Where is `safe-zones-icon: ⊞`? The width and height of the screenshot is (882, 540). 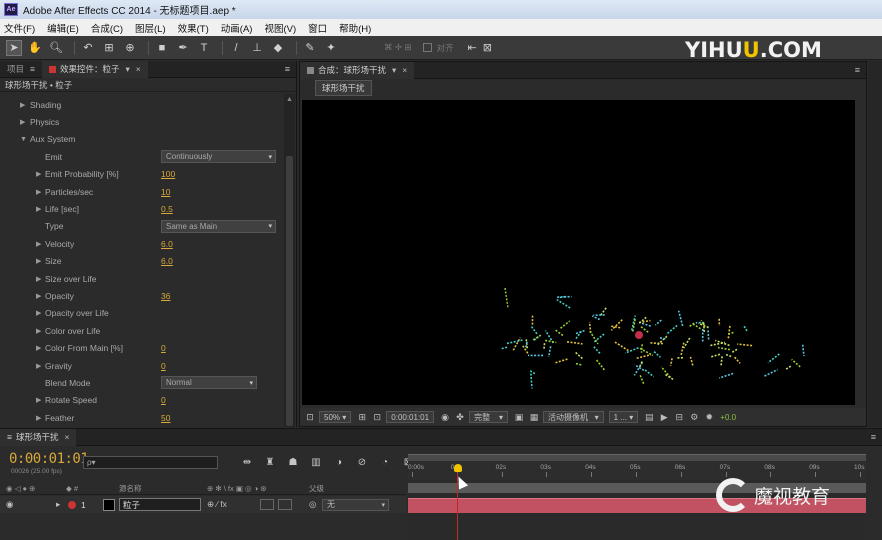
safe-zones-icon: ⊞ is located at coordinates (362, 417).